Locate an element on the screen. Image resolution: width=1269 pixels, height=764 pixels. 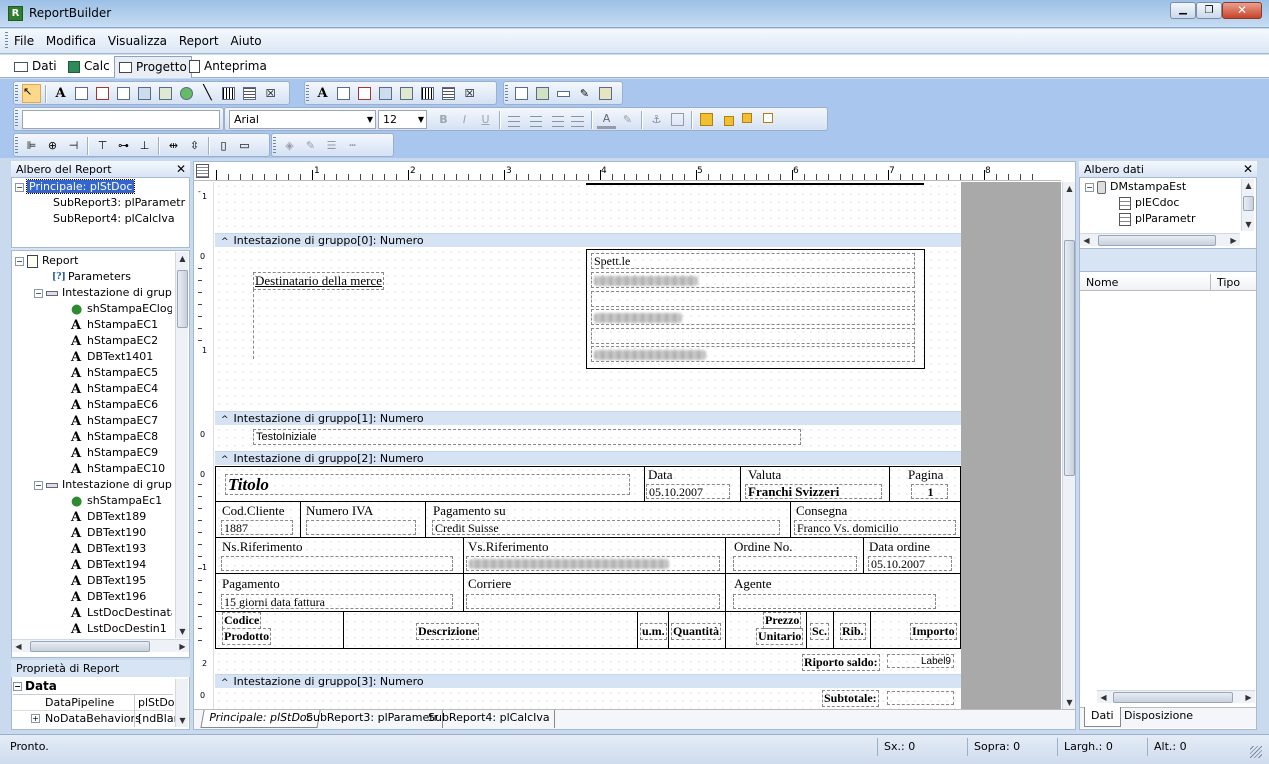
tree-node-dbtext1401: A DBText1401 is located at coordinates (112, 357).